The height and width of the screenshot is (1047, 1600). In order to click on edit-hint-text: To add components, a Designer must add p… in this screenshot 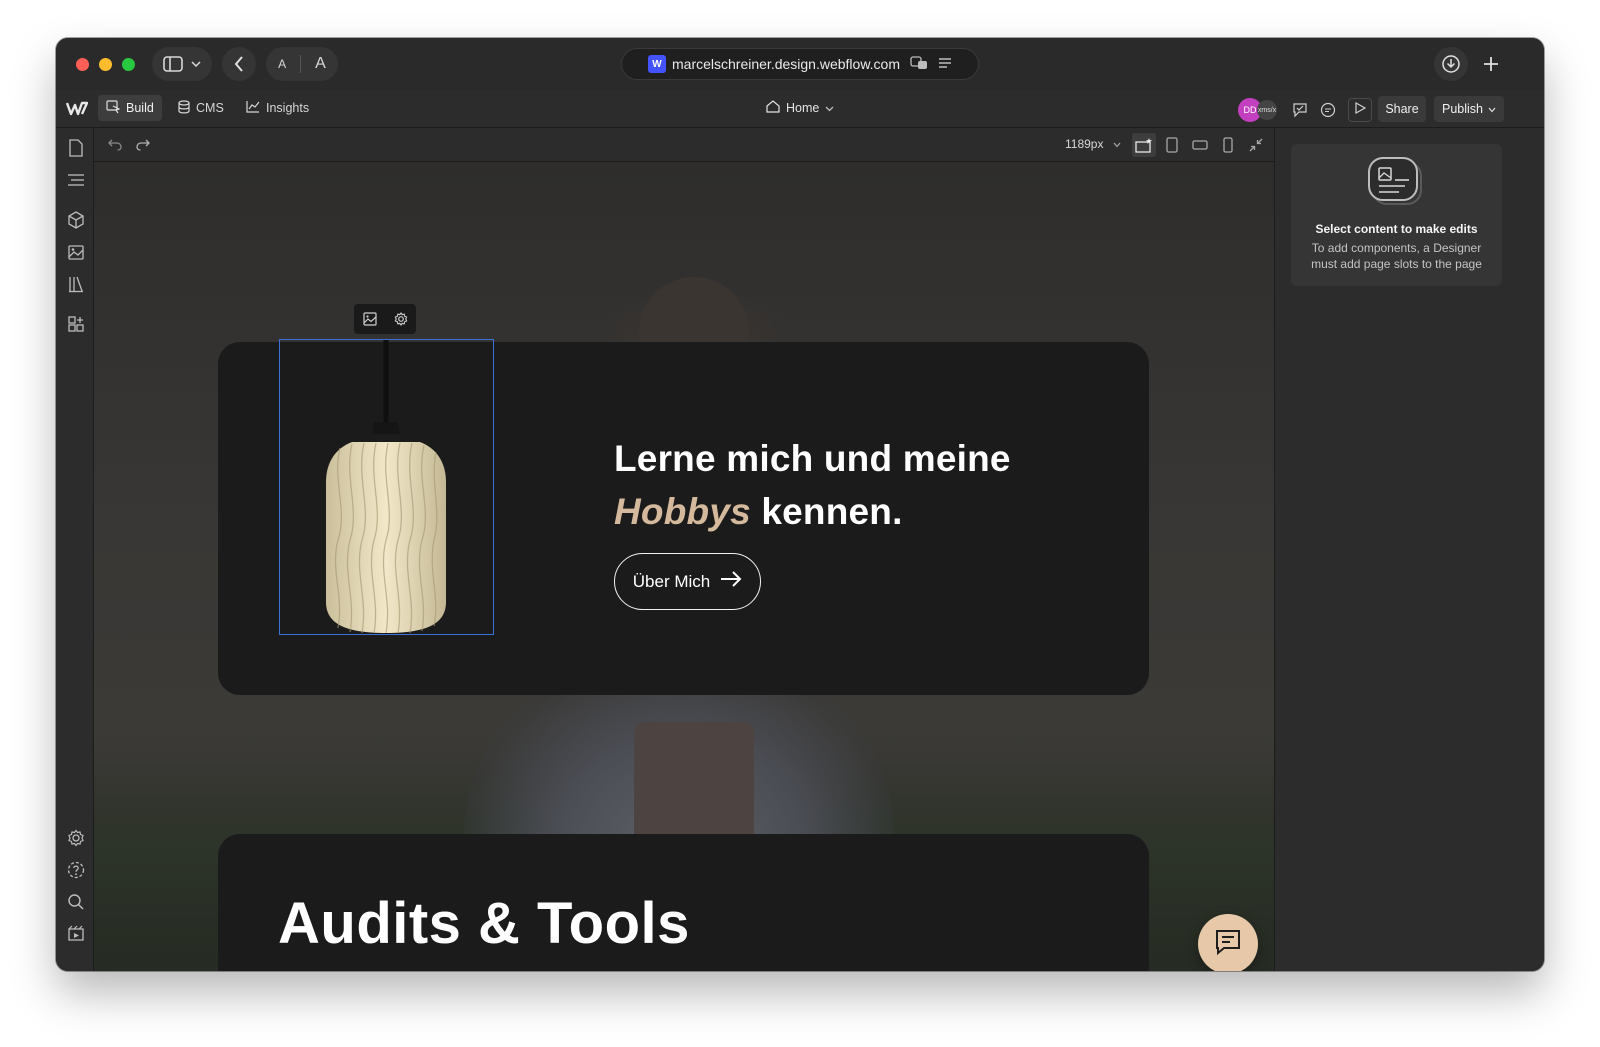, I will do `click(1396, 256)`.